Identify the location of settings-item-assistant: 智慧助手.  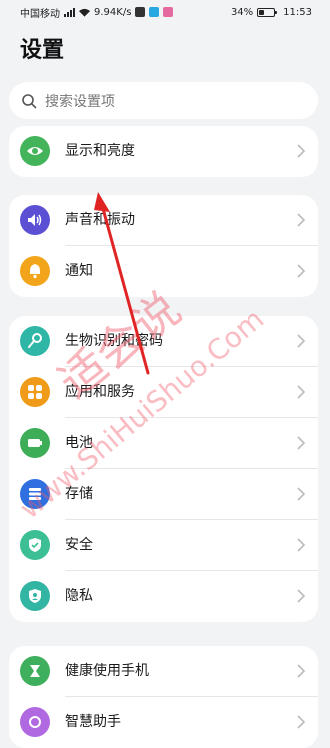
(163, 722).